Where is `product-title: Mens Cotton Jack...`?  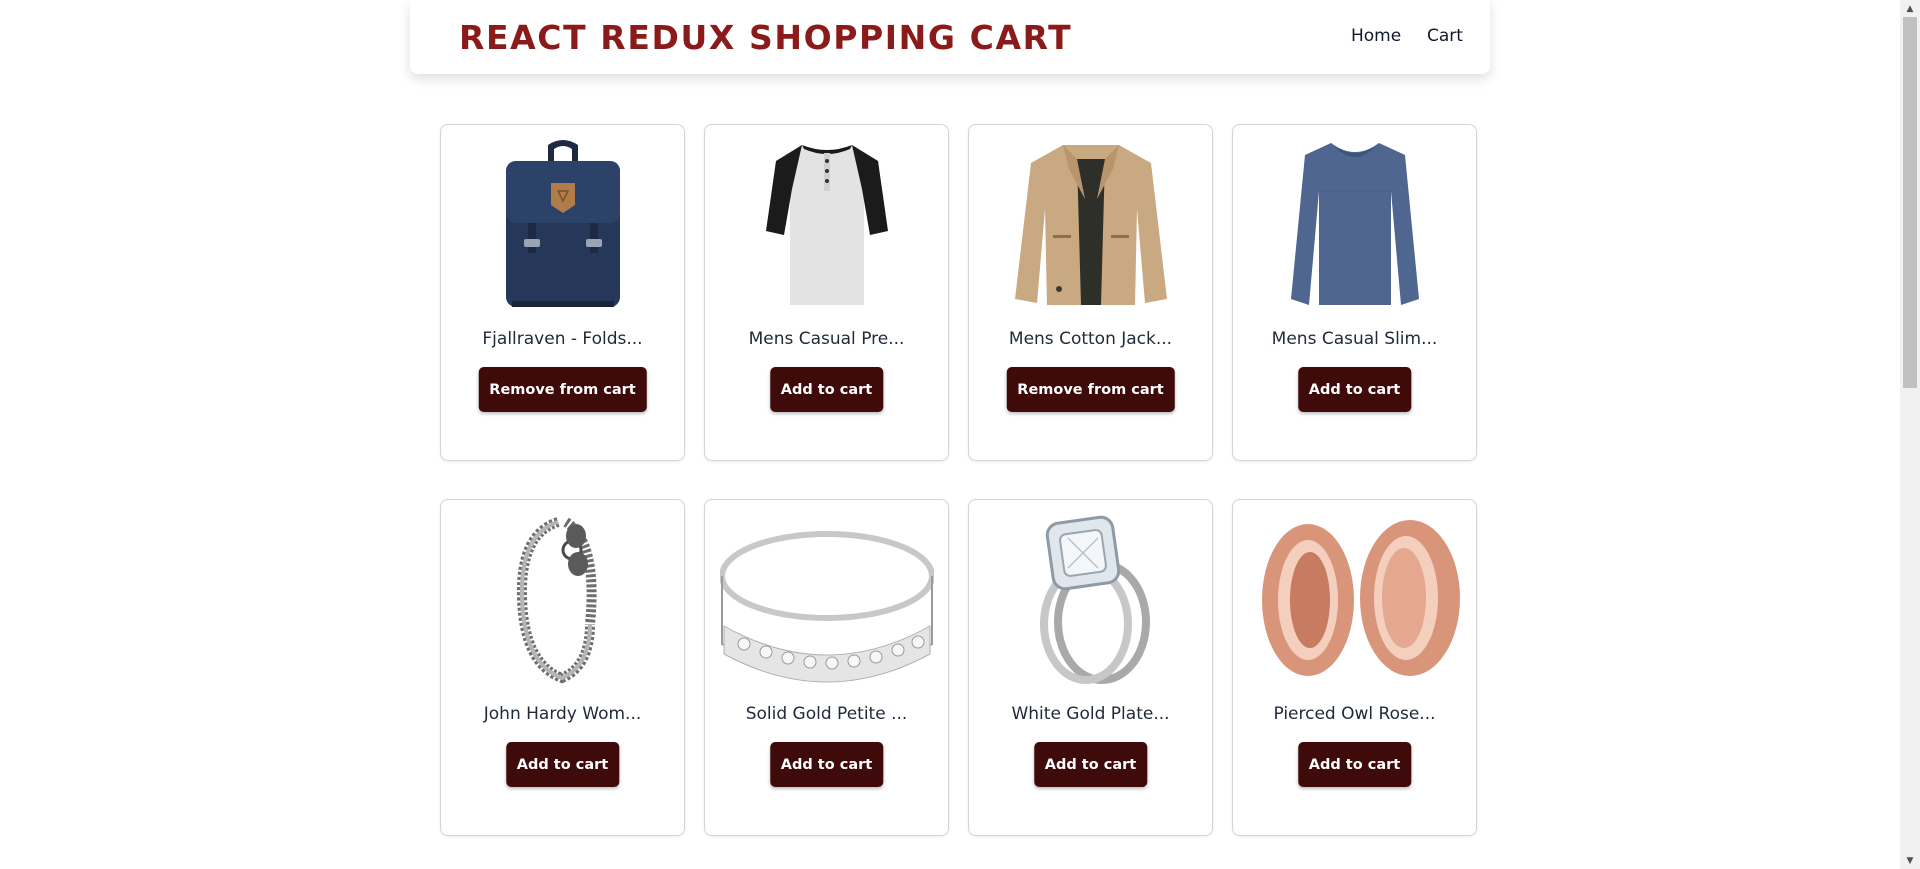
product-title: Mens Cotton Jack... is located at coordinates (1090, 339).